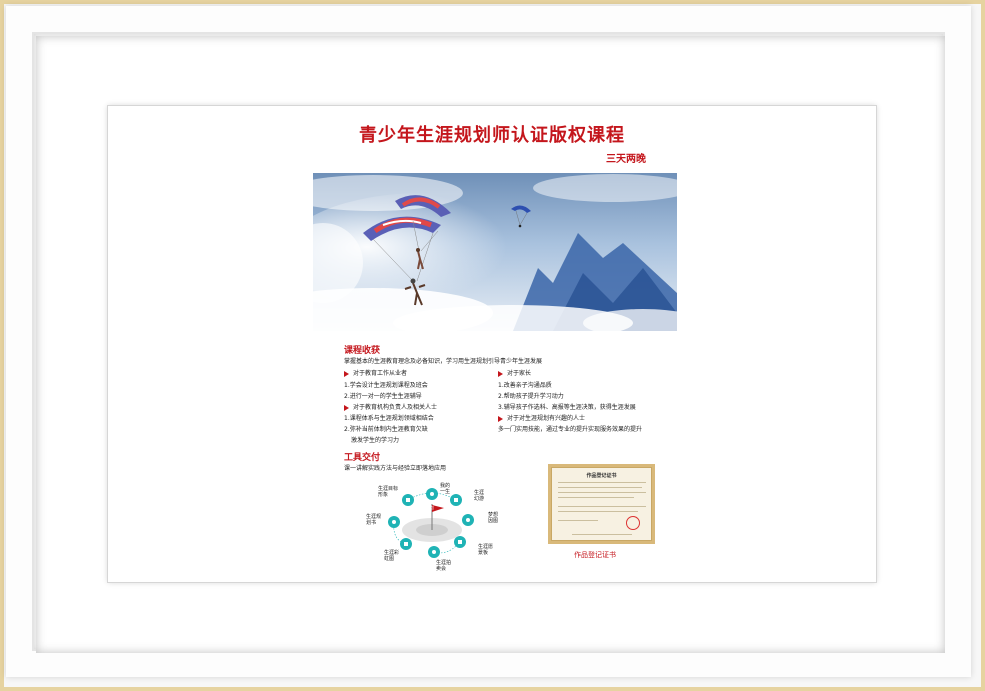 The image size is (985, 691). I want to click on left-line-2: 2.进行一对一的学生生涯辅导, so click(383, 396).